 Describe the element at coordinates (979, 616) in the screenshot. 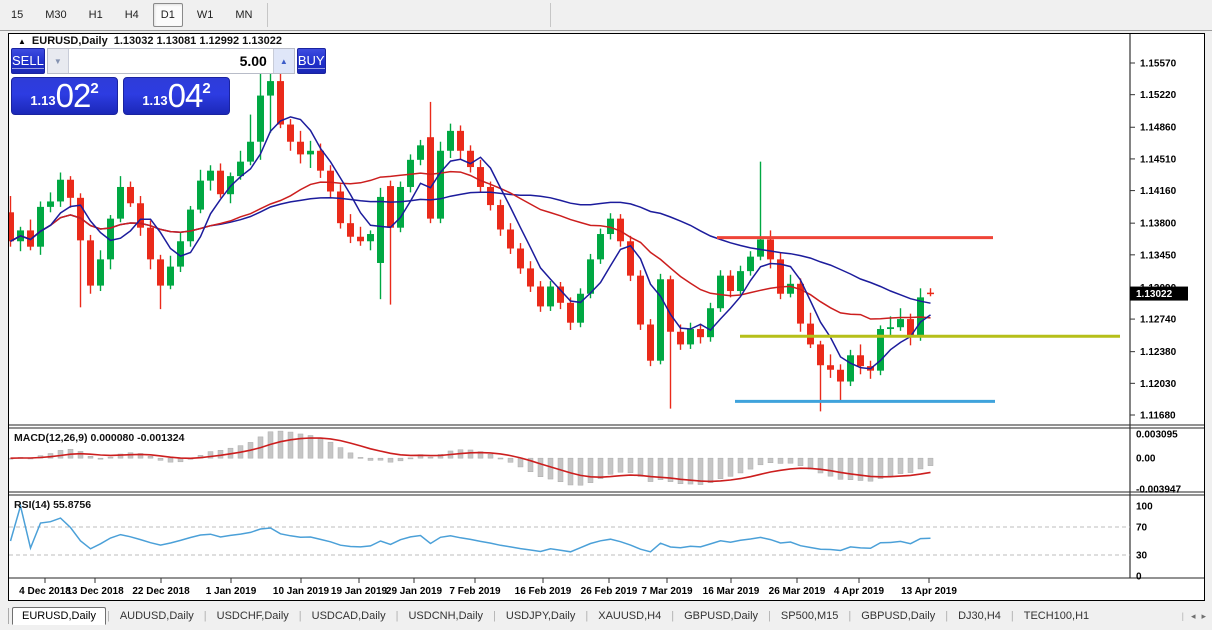

I see `chart-tab-dj30-h4: DJ30,H4` at that location.